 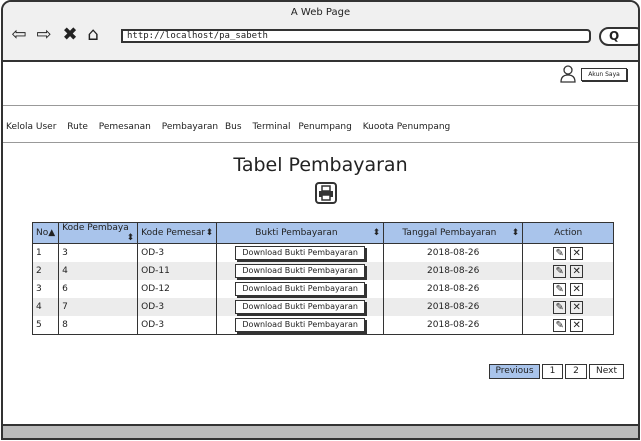 I want to click on header-label: Bukti Pembayaran, so click(x=296, y=233).